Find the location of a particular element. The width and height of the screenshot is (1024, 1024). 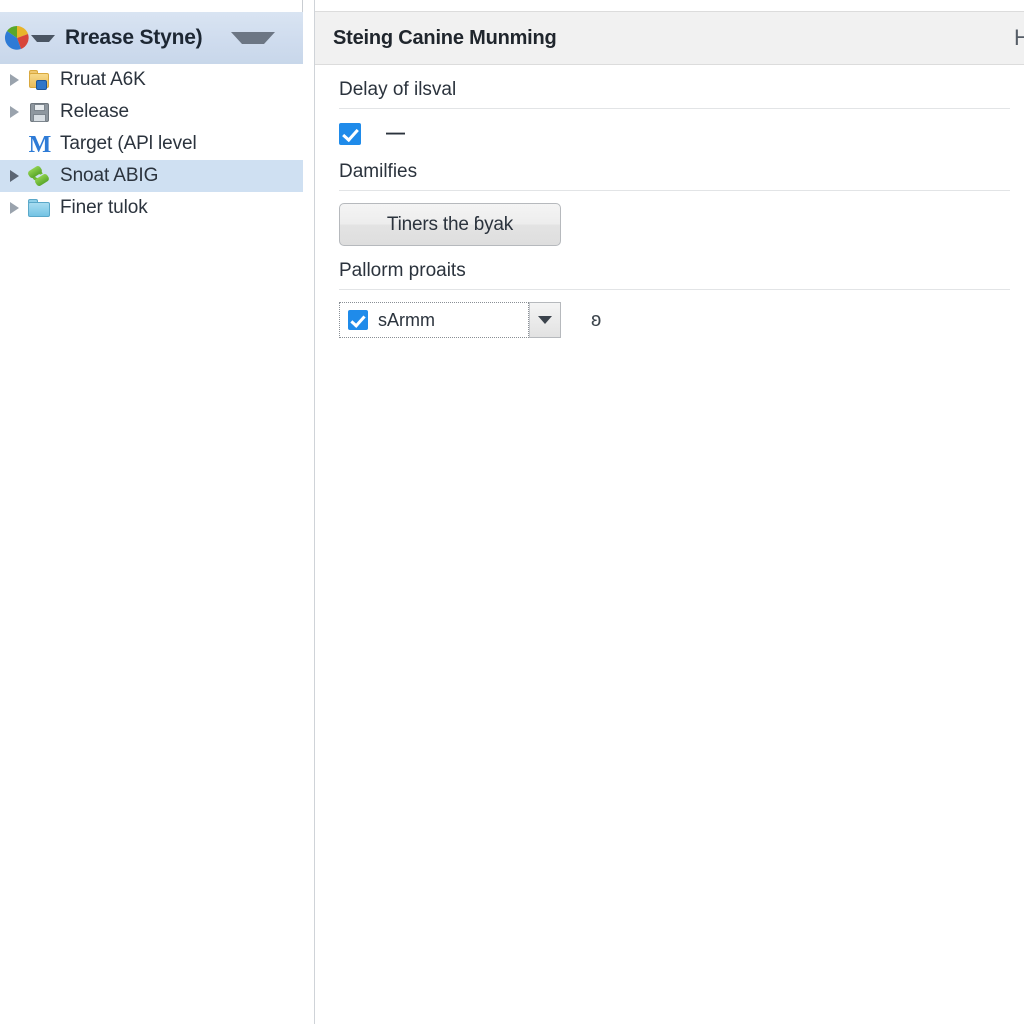

pallorm-combobox: sArmm is located at coordinates (450, 320).